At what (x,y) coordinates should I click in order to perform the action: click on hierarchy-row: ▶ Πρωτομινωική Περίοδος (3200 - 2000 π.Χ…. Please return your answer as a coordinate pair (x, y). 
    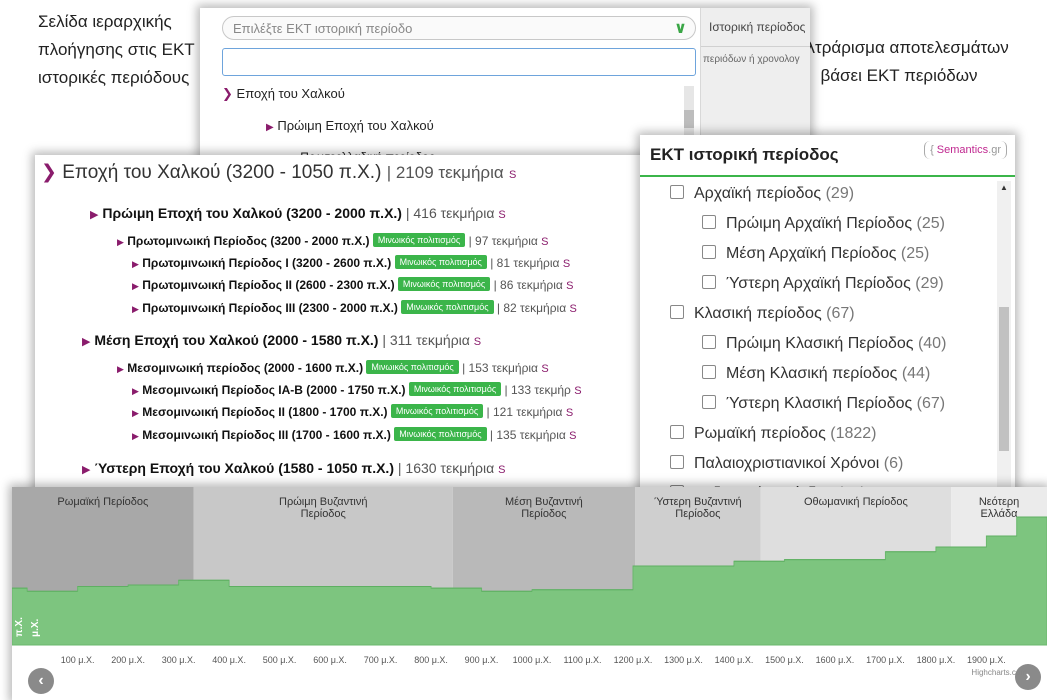
    Looking at the image, I should click on (333, 240).